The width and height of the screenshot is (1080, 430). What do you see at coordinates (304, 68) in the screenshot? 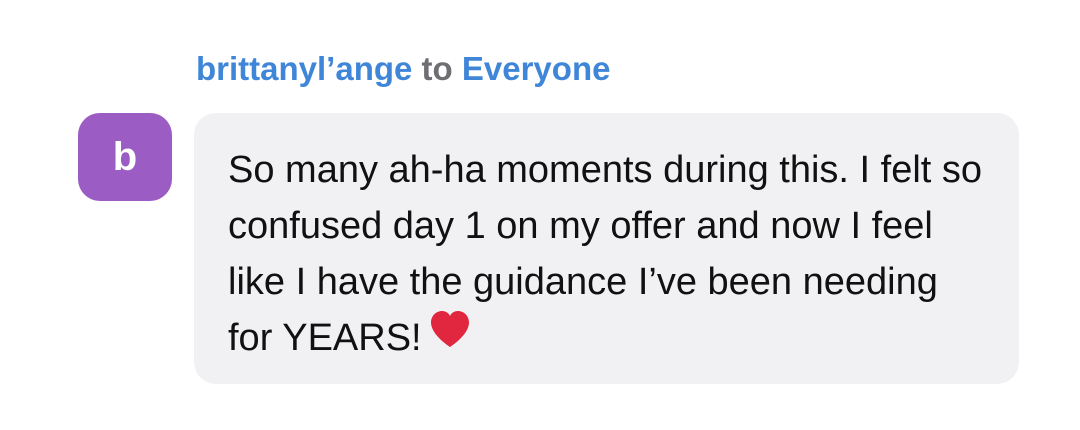
I see `sender-name: brittanyl’ange` at bounding box center [304, 68].